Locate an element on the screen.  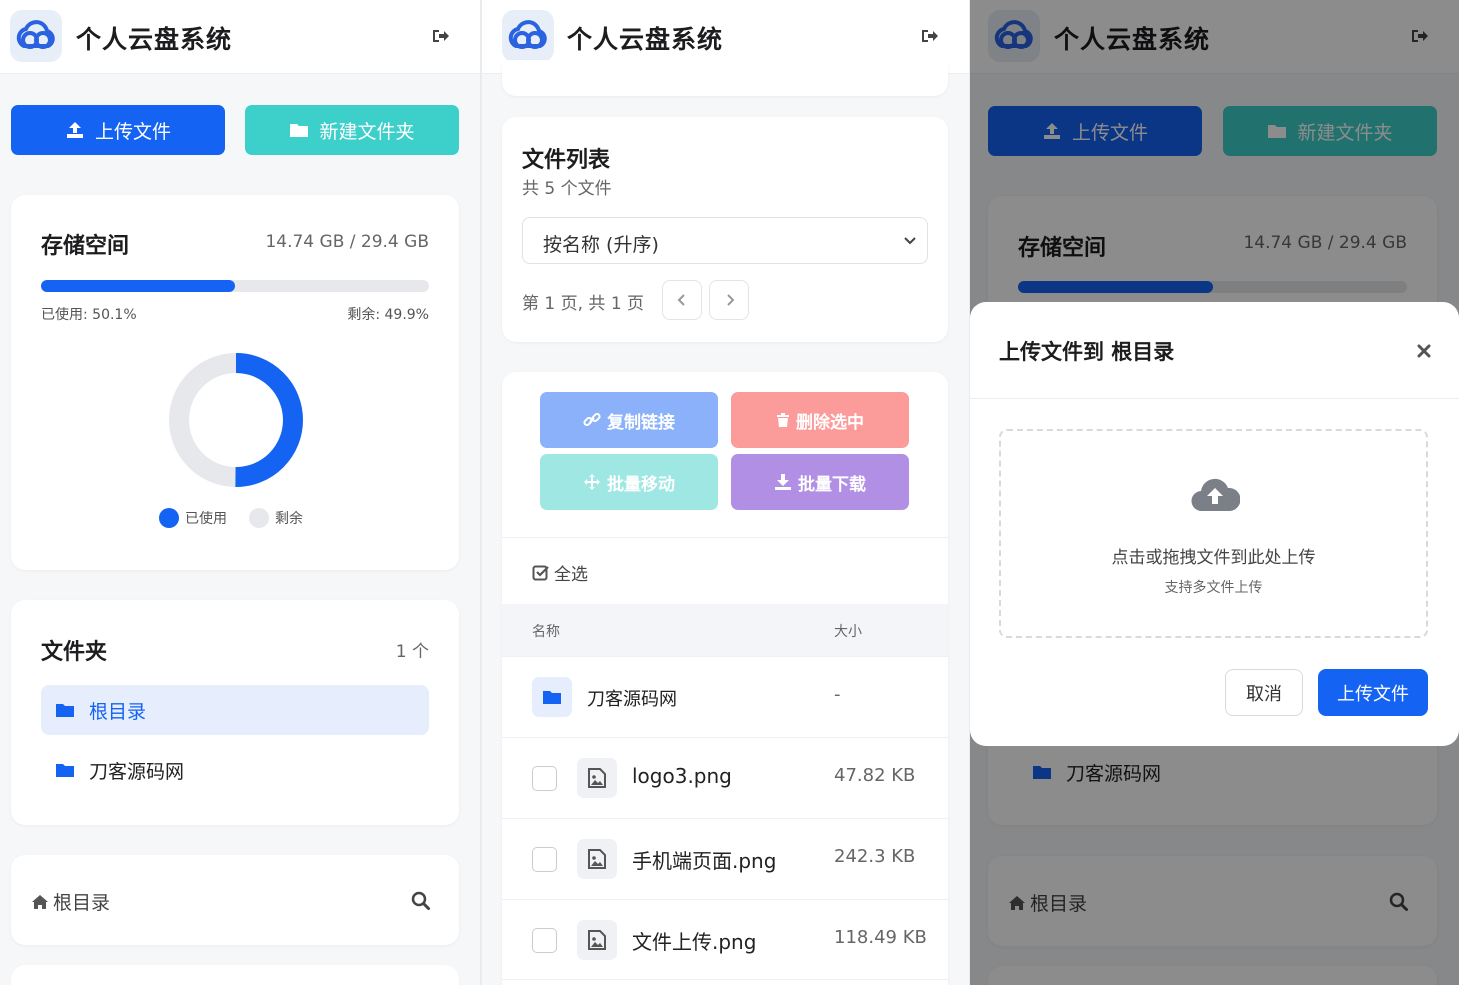
folders-card: 文件夹 1 个 根目录 刀客源码网 is located at coordinates (235, 712).